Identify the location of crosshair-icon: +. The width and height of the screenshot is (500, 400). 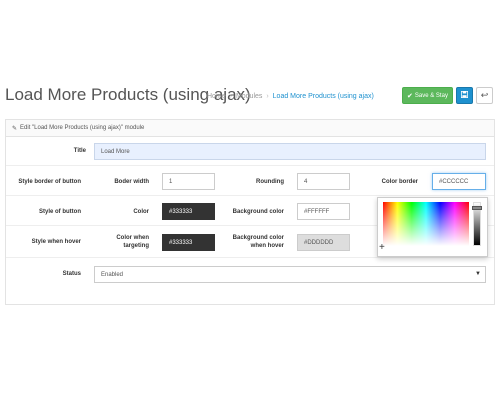
(382, 247).